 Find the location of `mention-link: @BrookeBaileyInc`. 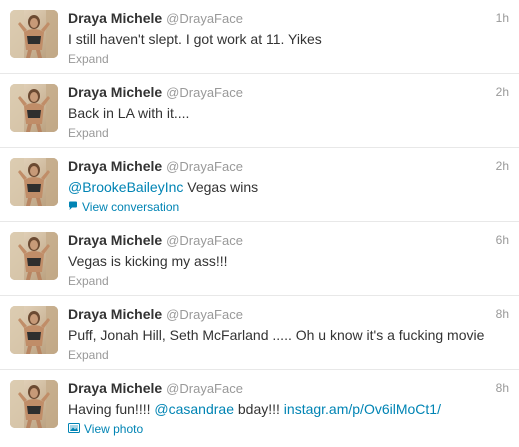

mention-link: @BrookeBaileyInc is located at coordinates (125, 187).